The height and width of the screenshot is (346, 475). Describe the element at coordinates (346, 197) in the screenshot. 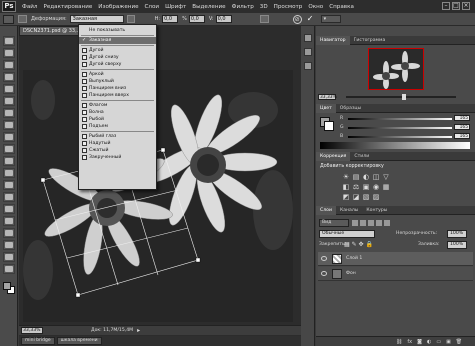

I see `invert-adjust-icon: ◩` at that location.